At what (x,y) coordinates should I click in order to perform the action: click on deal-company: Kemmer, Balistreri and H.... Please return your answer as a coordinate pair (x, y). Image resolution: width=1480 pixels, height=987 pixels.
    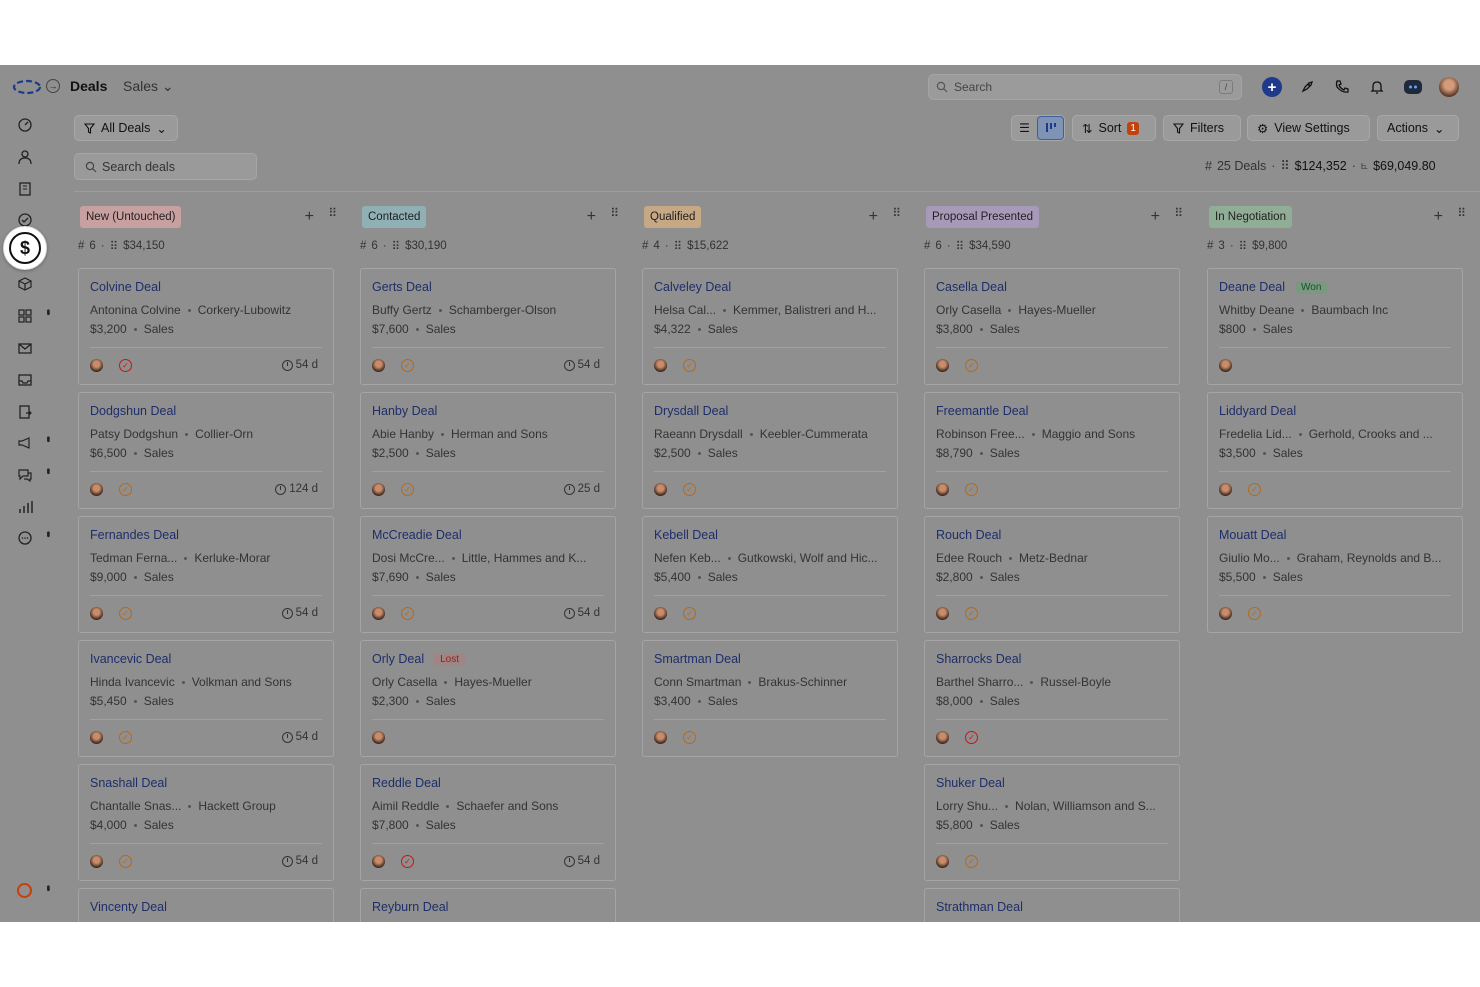
    Looking at the image, I should click on (804, 310).